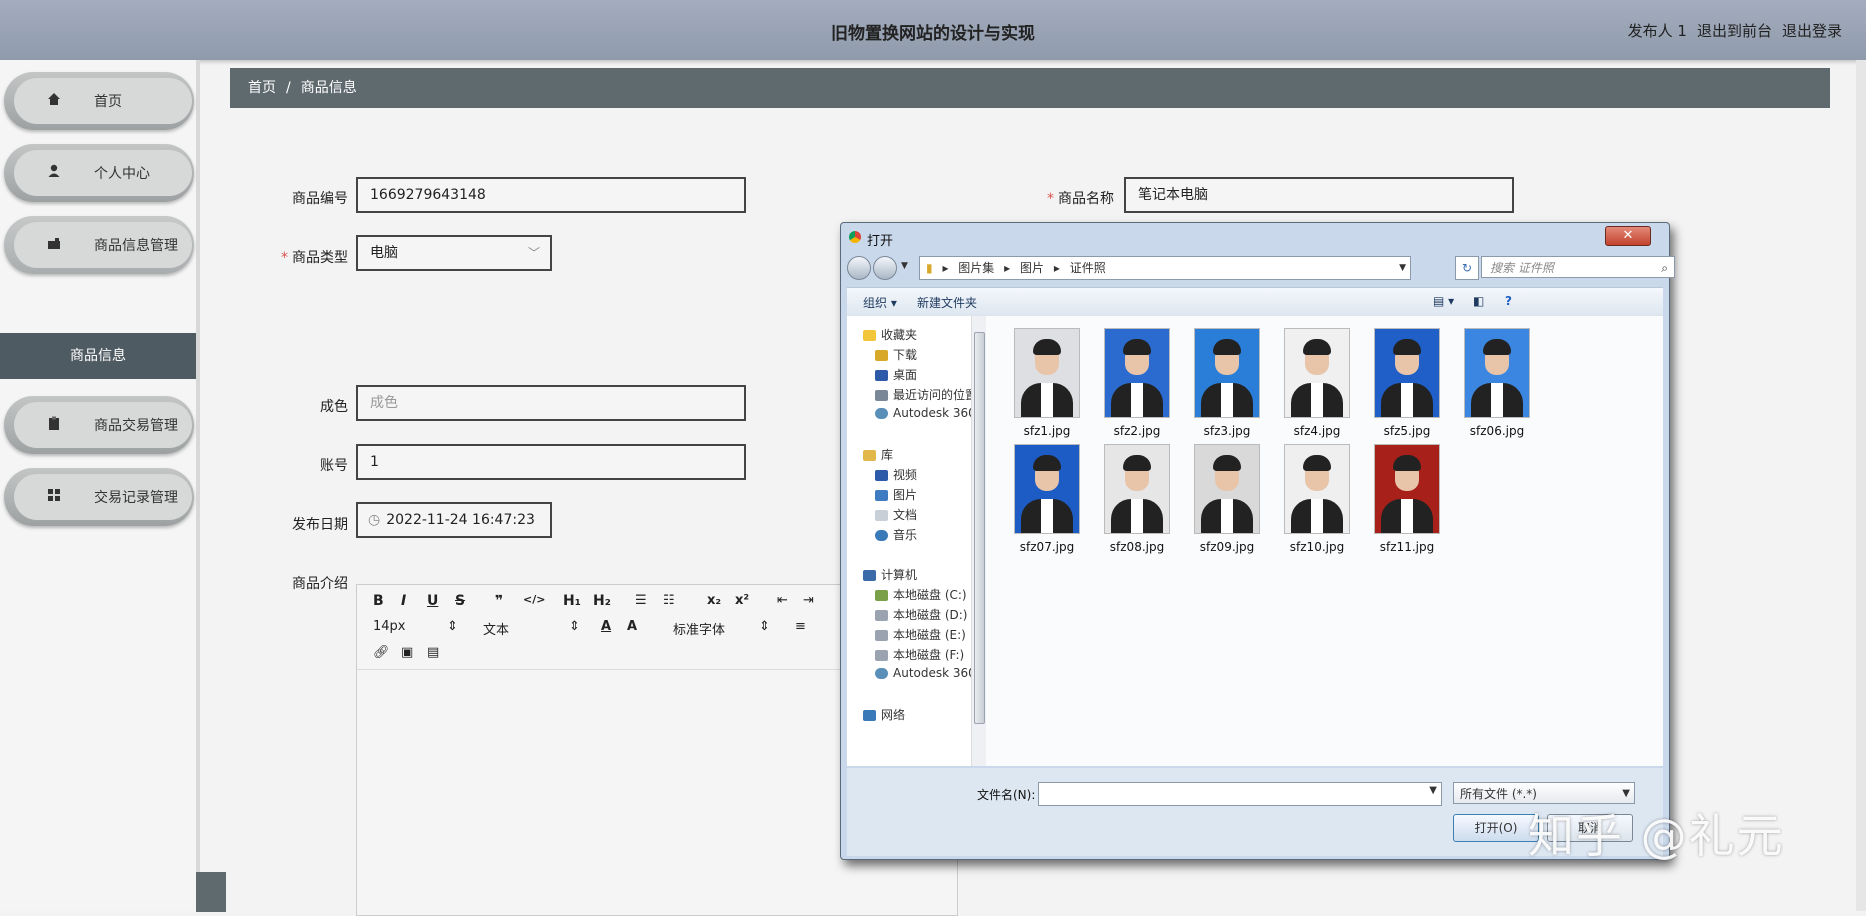  Describe the element at coordinates (99, 173) in the screenshot. I see `sidebar-item-profile: 个人中心` at that location.